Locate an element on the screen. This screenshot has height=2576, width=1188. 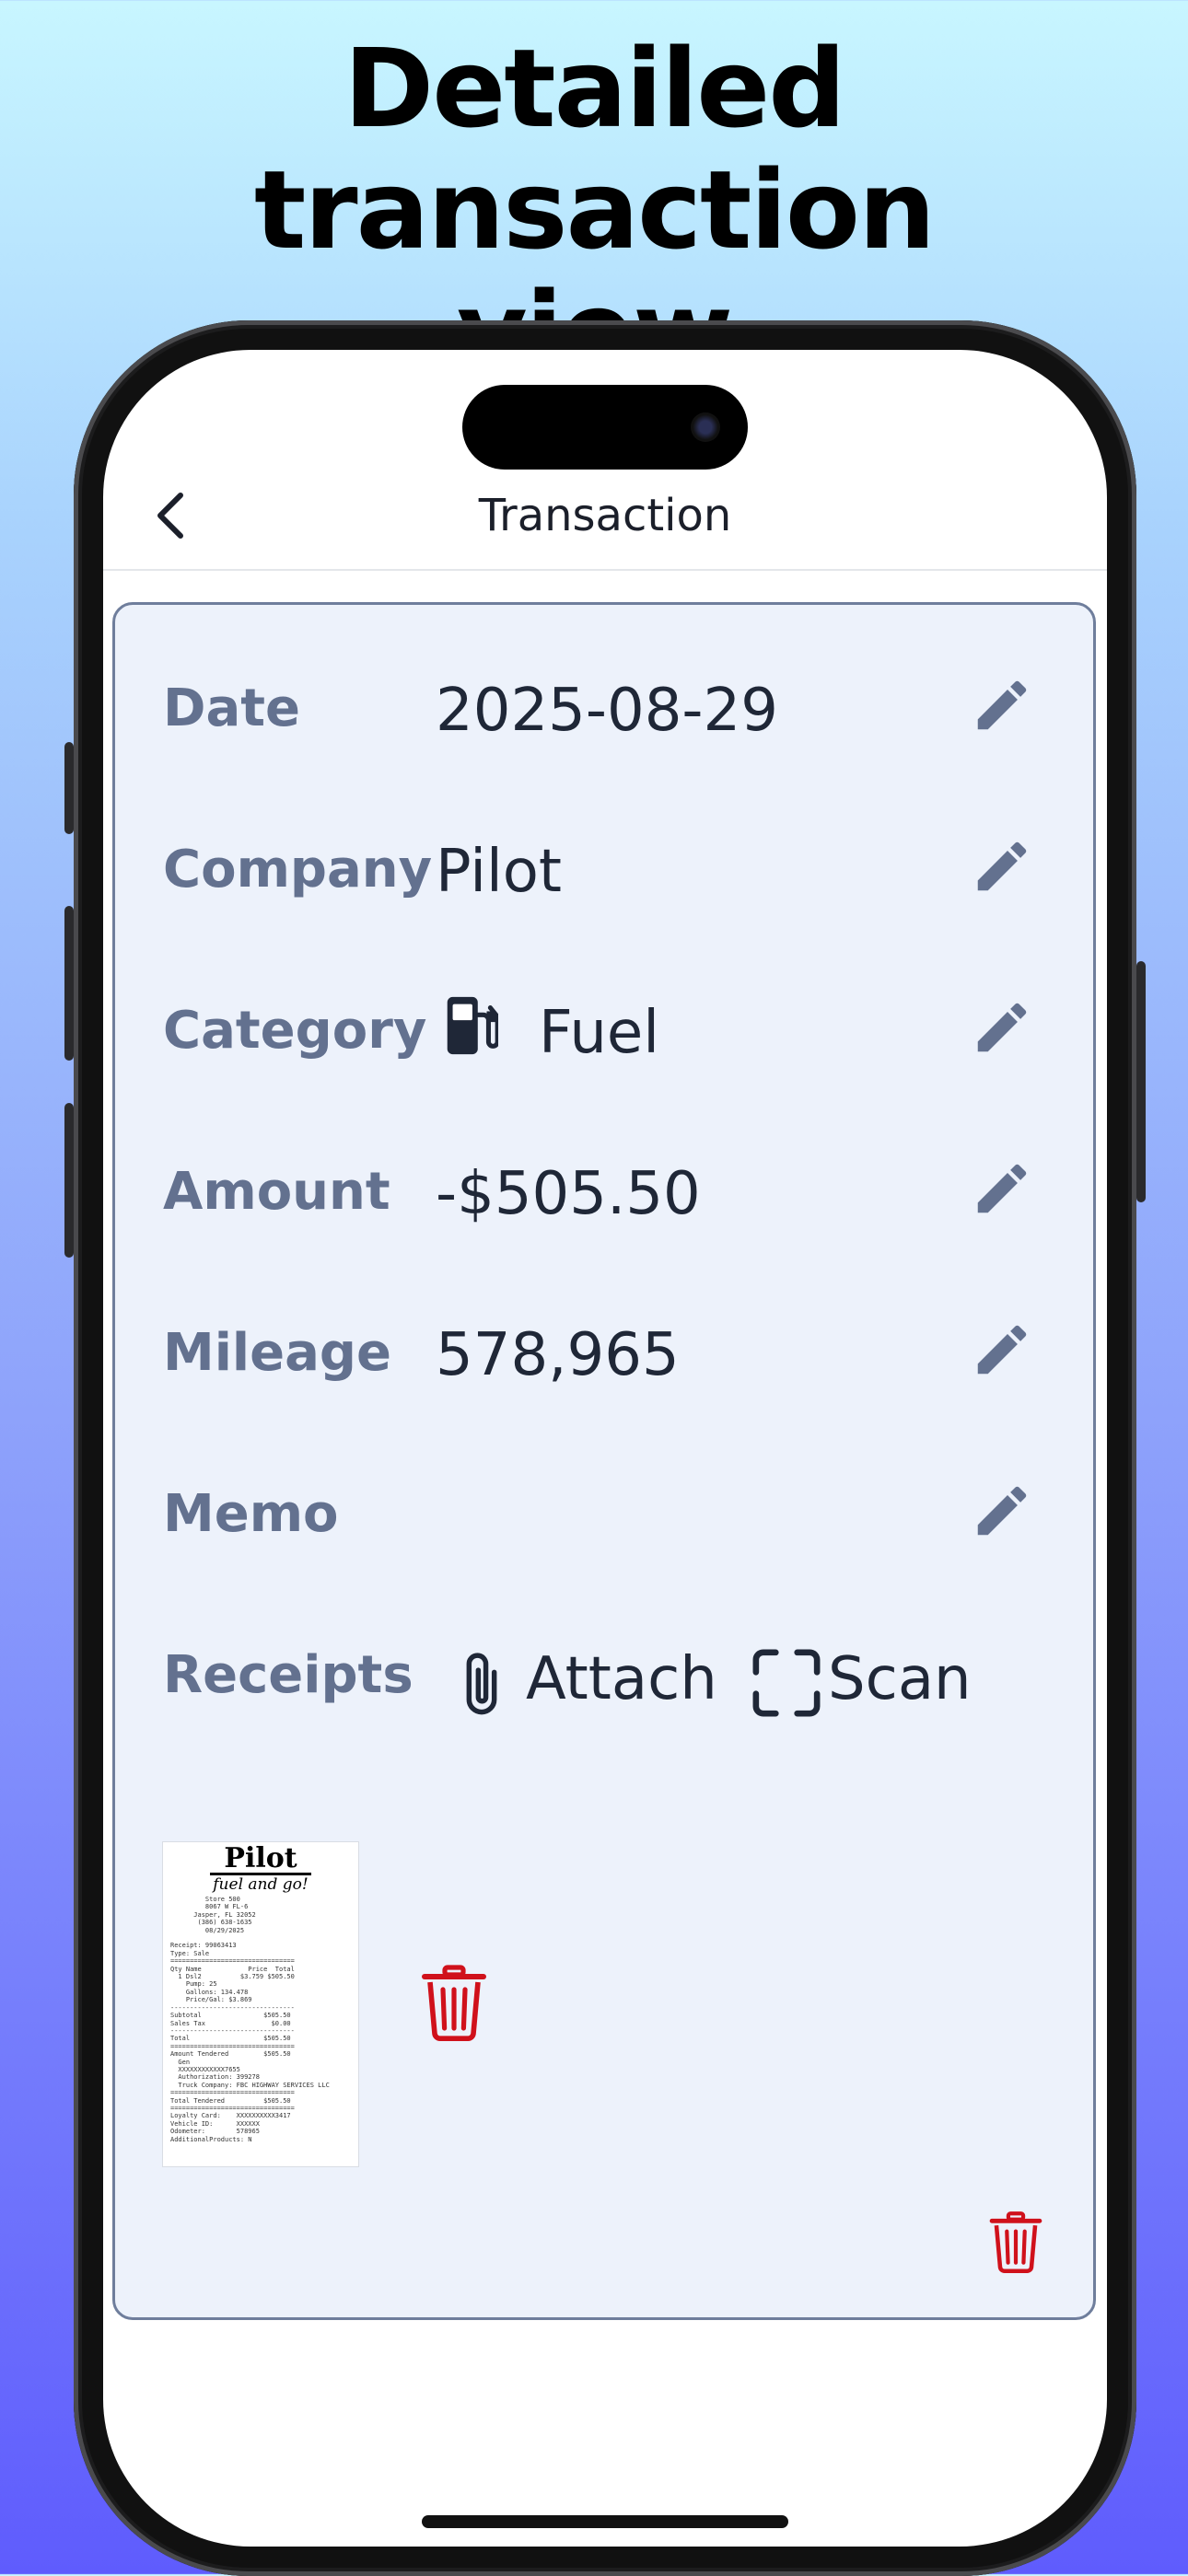
company-row: Company Pilot is located at coordinates (604, 867).